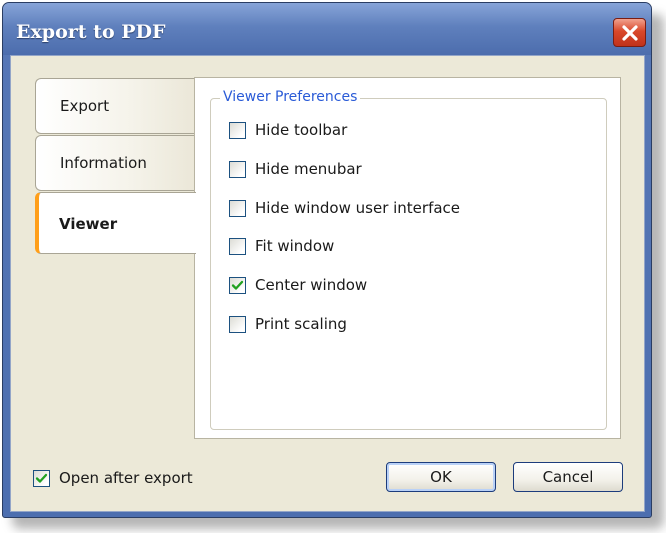  I want to click on tab-label: Information, so click(103, 163).